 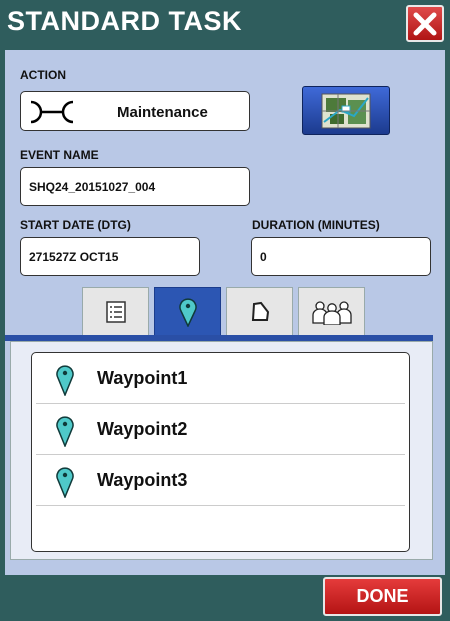 What do you see at coordinates (162, 112) in the screenshot?
I see `action-value: Maintenance` at bounding box center [162, 112].